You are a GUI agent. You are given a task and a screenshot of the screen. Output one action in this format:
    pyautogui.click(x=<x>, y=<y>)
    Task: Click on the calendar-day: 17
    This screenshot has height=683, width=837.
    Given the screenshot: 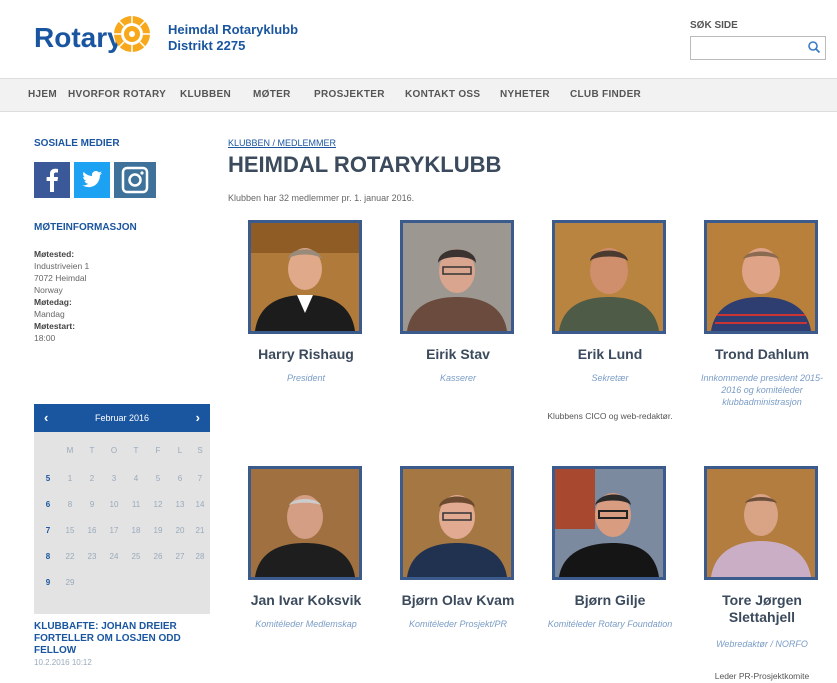 What is the action you would take?
    pyautogui.click(x=114, y=530)
    